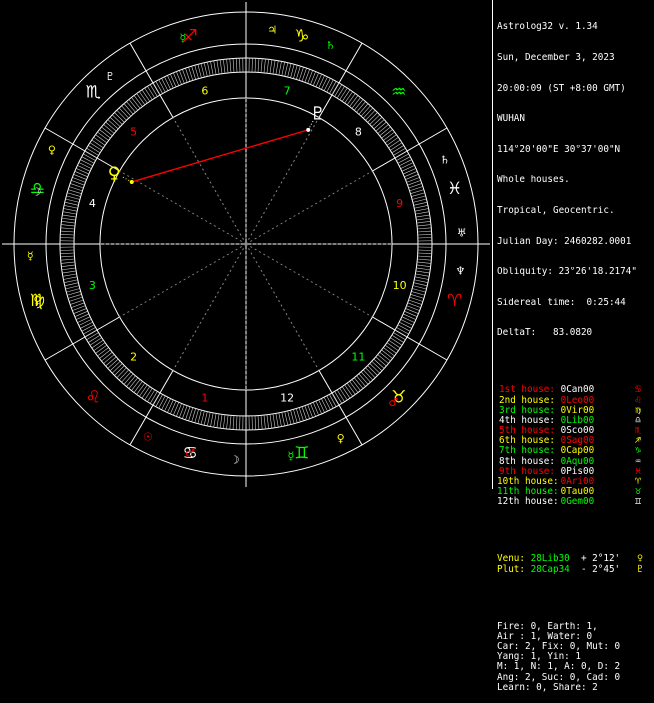 This screenshot has height=703, width=654. I want to click on house-number: 4, so click(92, 203).